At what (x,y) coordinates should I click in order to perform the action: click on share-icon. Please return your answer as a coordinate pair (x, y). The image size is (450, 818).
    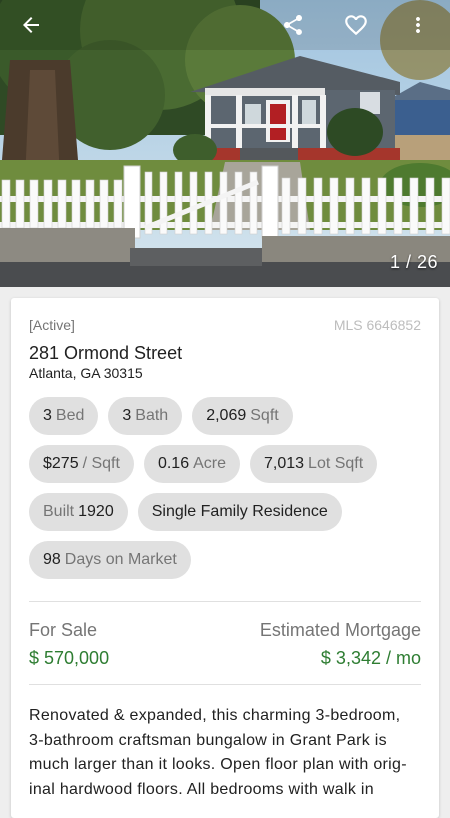
    Looking at the image, I should click on (293, 25).